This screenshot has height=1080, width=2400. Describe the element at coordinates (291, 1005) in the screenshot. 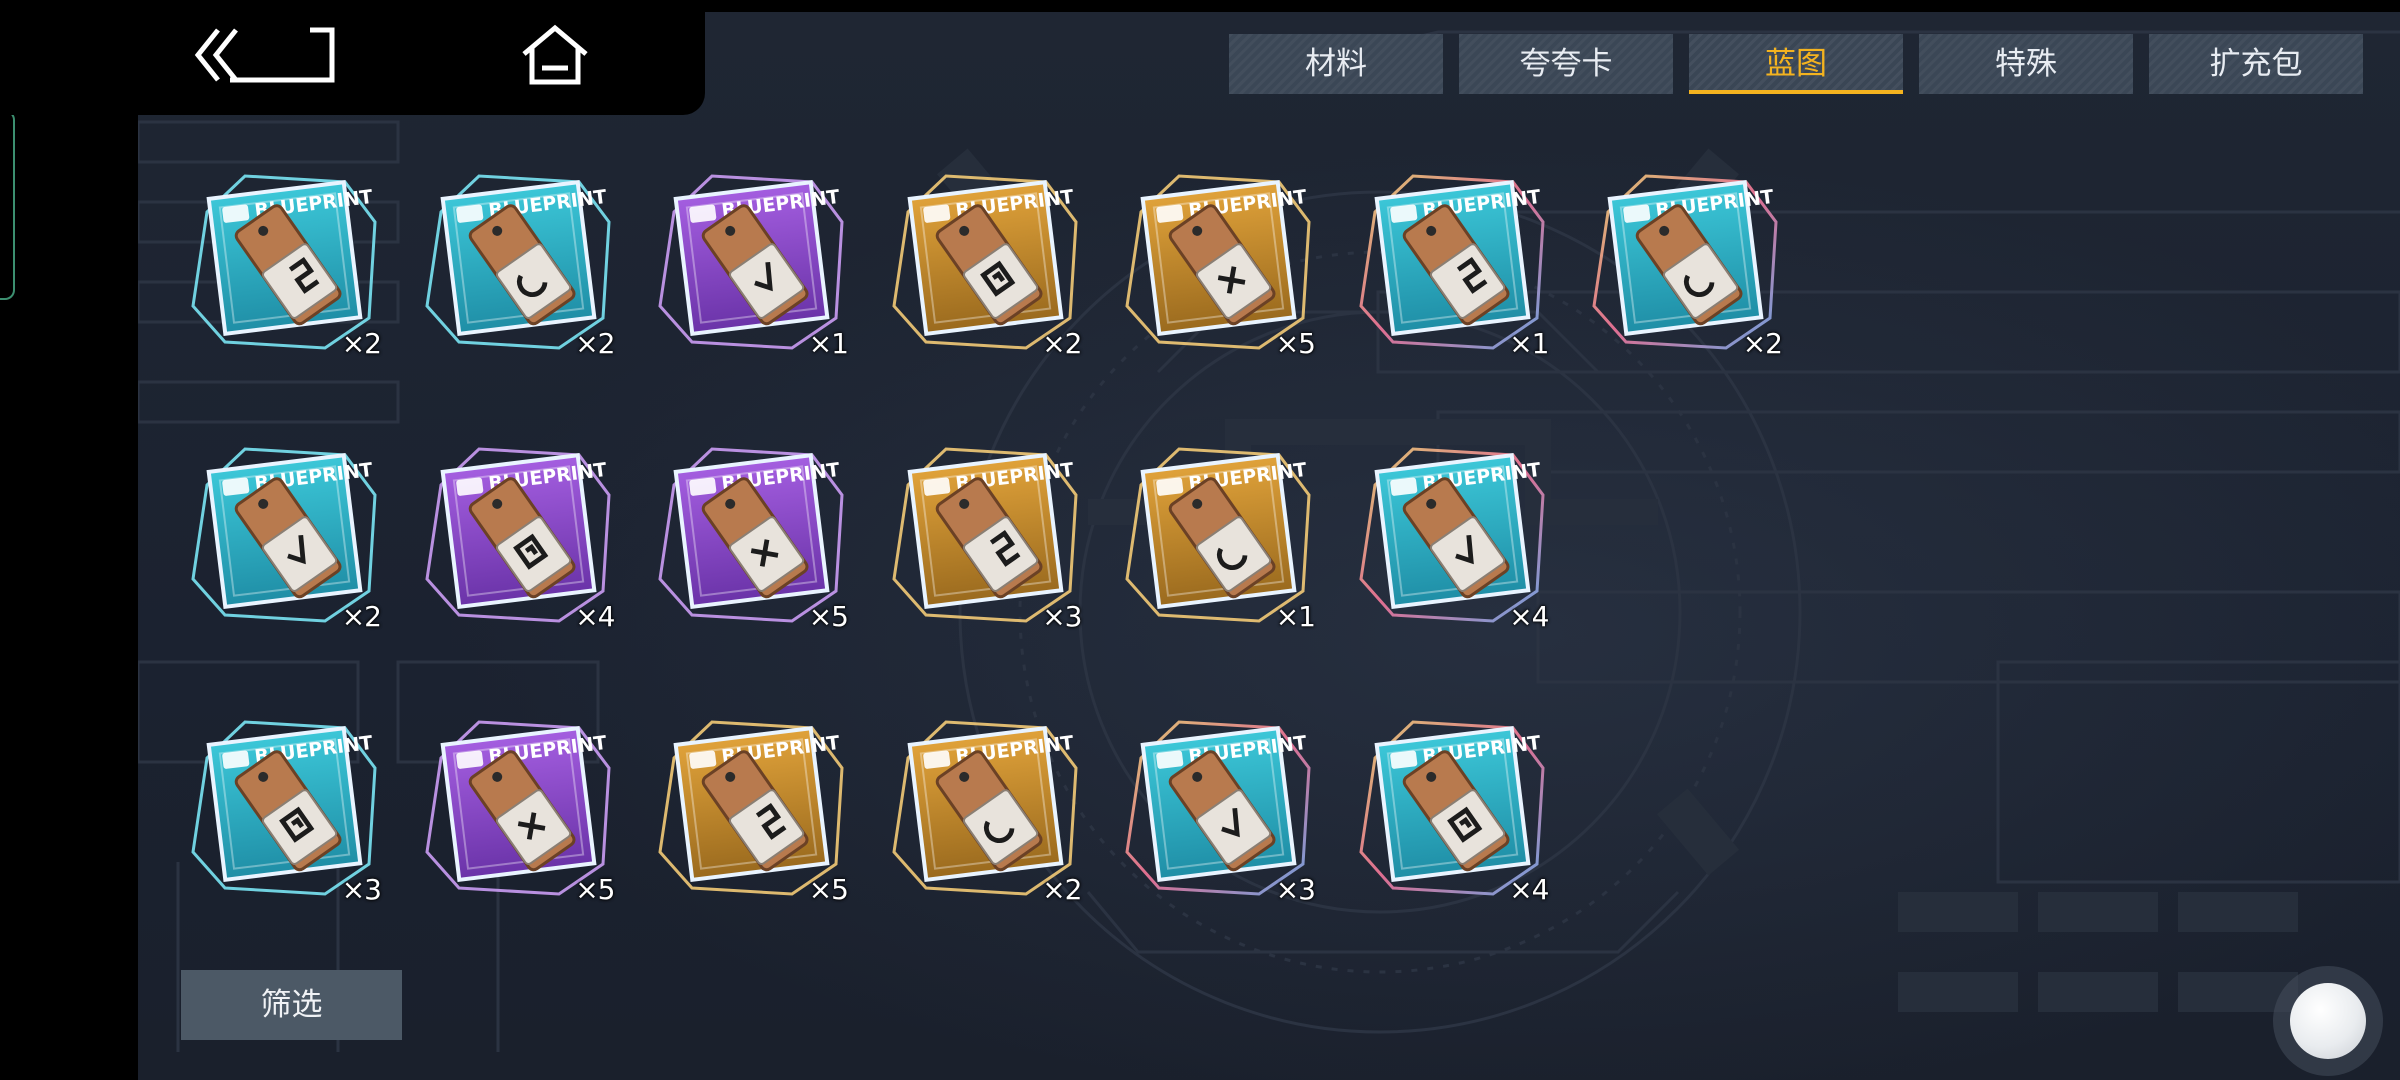

I see `filter-button: 筛选` at that location.